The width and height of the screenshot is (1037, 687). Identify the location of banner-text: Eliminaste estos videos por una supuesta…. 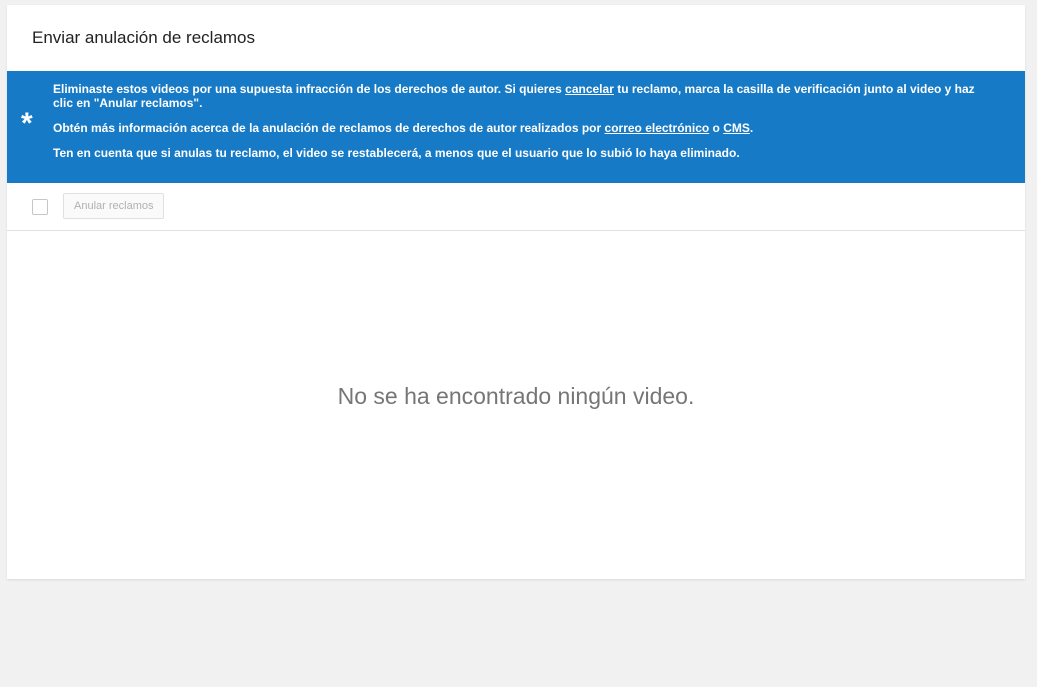
(515, 126).